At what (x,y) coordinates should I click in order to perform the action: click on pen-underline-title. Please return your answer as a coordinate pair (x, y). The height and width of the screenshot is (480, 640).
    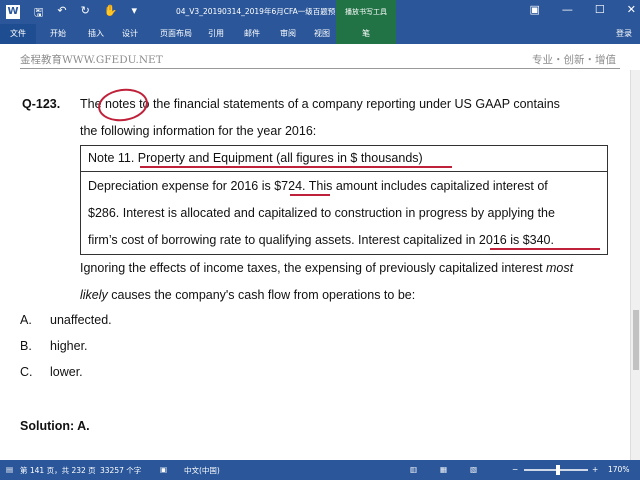
    Looking at the image, I should click on (296, 167).